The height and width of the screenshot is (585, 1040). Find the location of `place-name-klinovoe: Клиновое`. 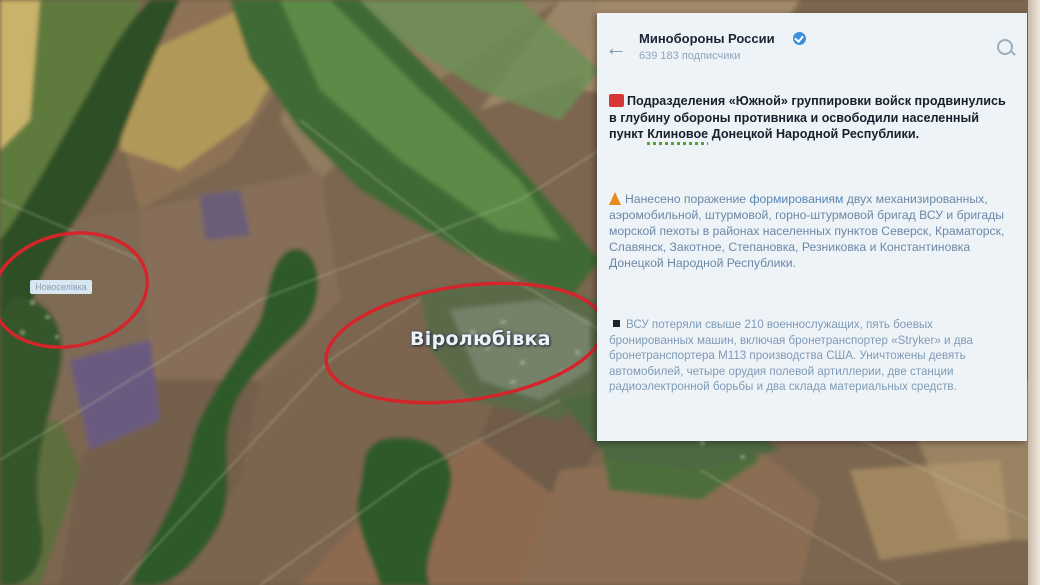

place-name-klinovoe: Клиновое is located at coordinates (678, 134).